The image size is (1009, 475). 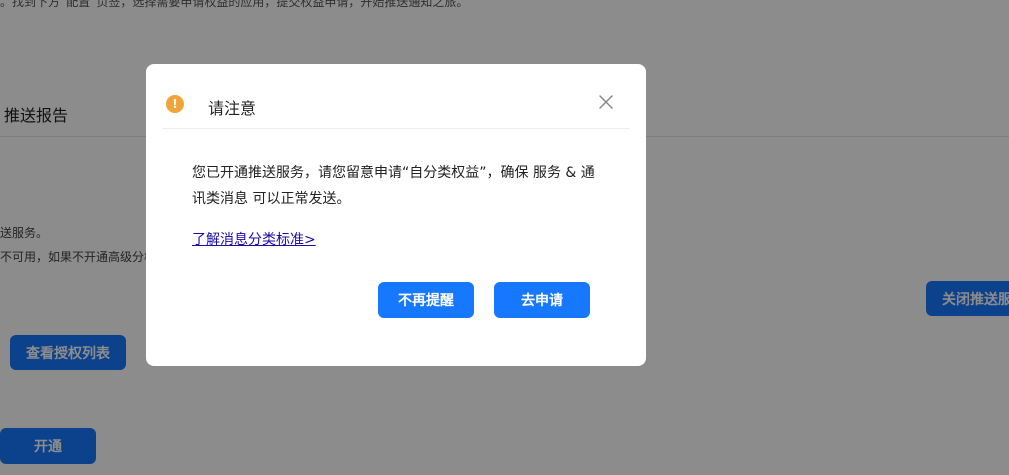 I want to click on dialog-title: 请注意, so click(x=232, y=108).